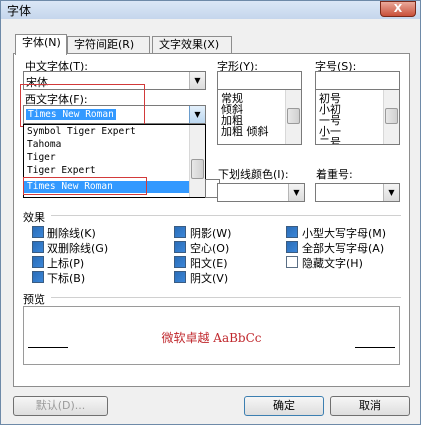 The width and height of the screenshot is (421, 425). What do you see at coordinates (292, 232) in the screenshot?
I see `checkbox-small-caps` at bounding box center [292, 232].